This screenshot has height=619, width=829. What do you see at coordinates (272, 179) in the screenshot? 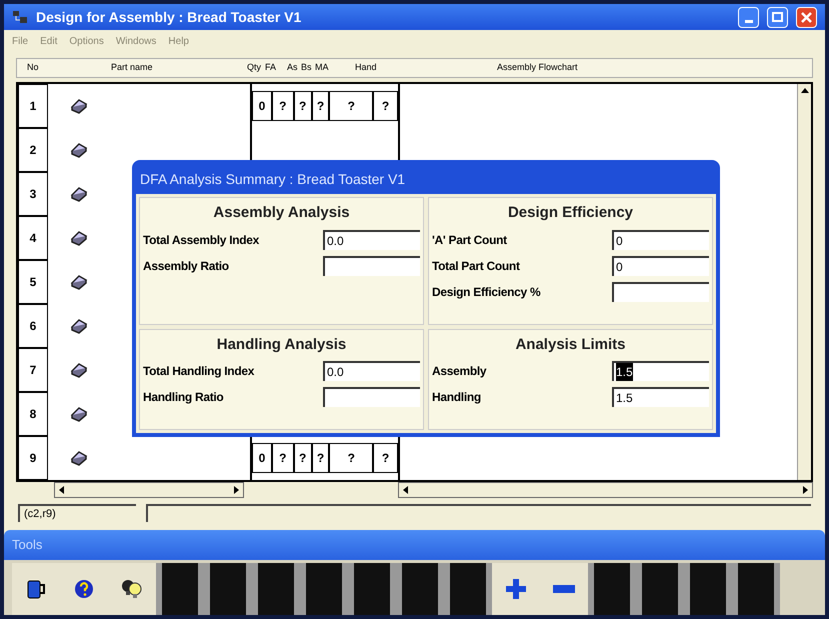
I see `dialog-title: DFA Analysis Summary : Bread Toaster V1` at bounding box center [272, 179].